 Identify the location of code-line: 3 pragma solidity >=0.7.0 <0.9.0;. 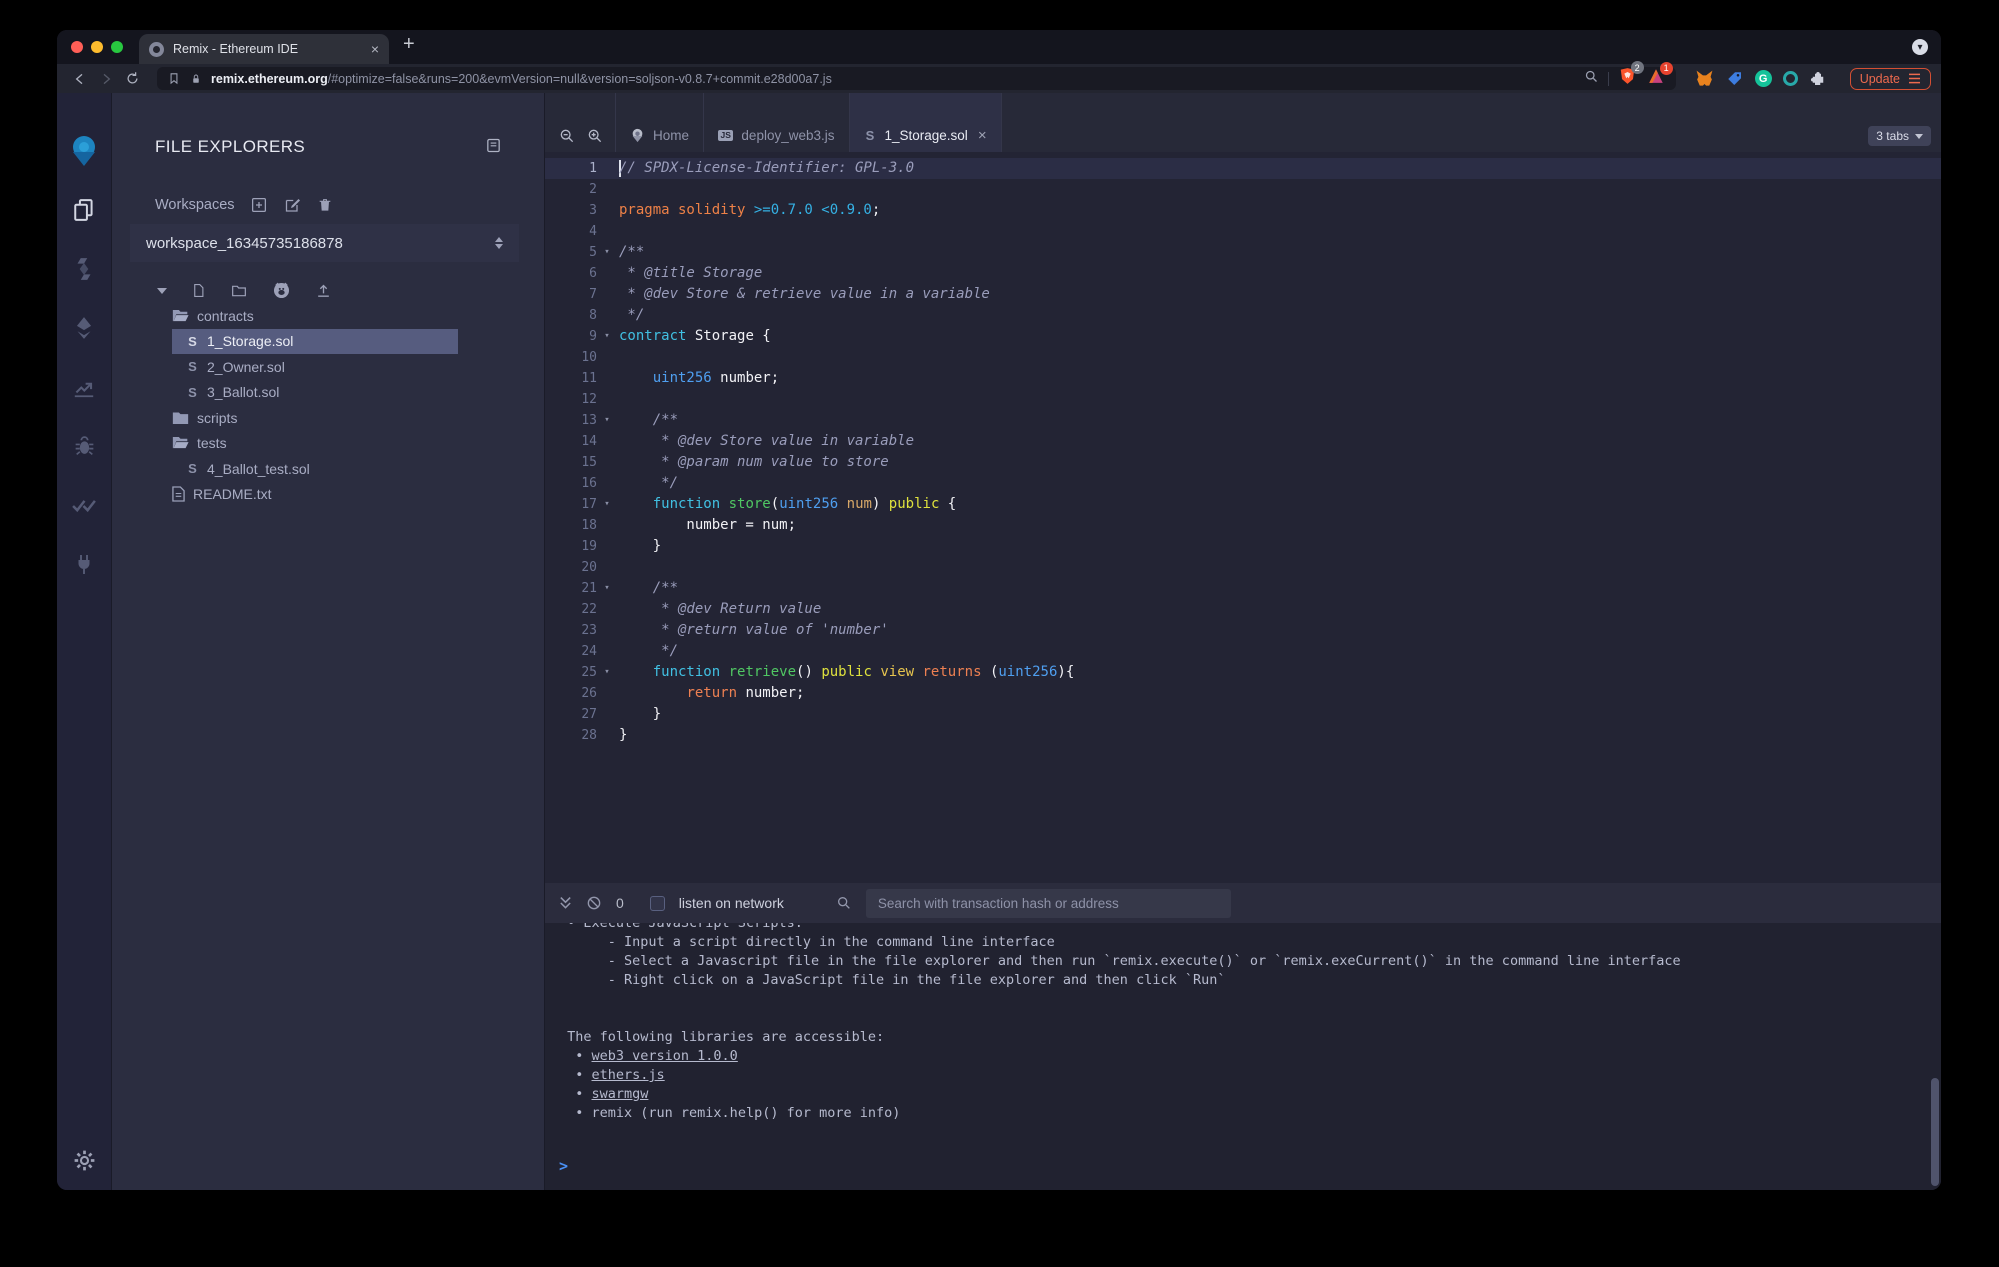
(1243, 210).